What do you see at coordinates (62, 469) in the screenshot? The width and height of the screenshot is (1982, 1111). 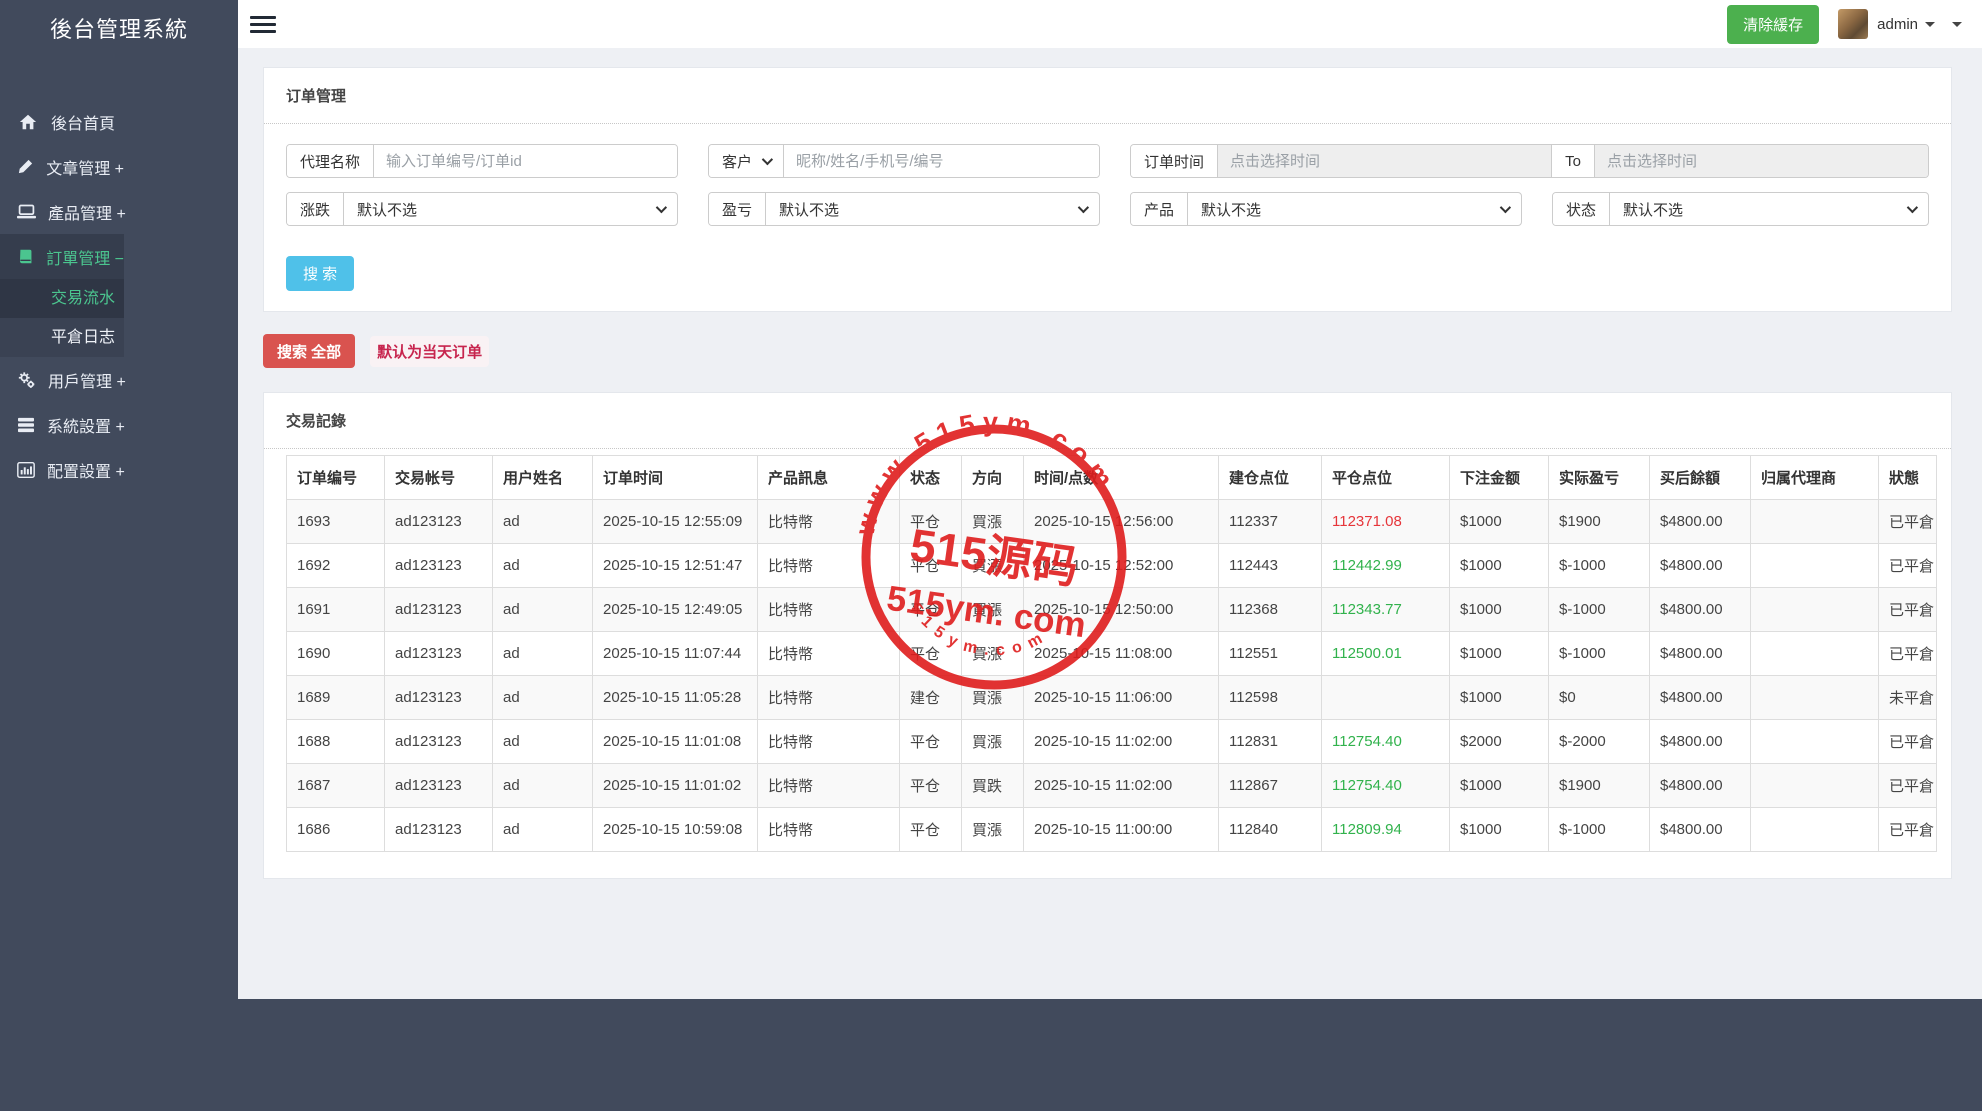 I see `sidebar-item-config: 配置設置 +` at bounding box center [62, 469].